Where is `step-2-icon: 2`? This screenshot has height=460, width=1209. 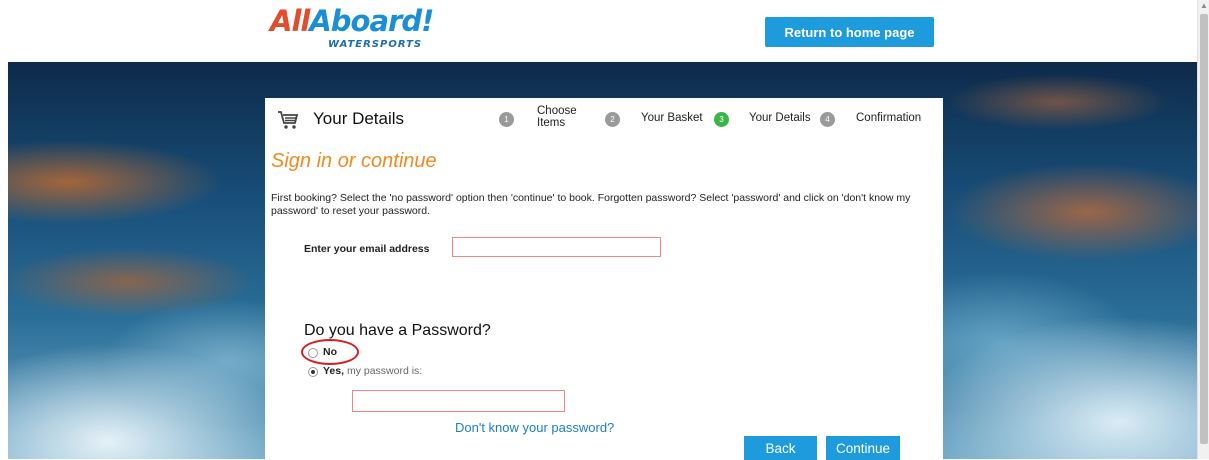 step-2-icon: 2 is located at coordinates (612, 119).